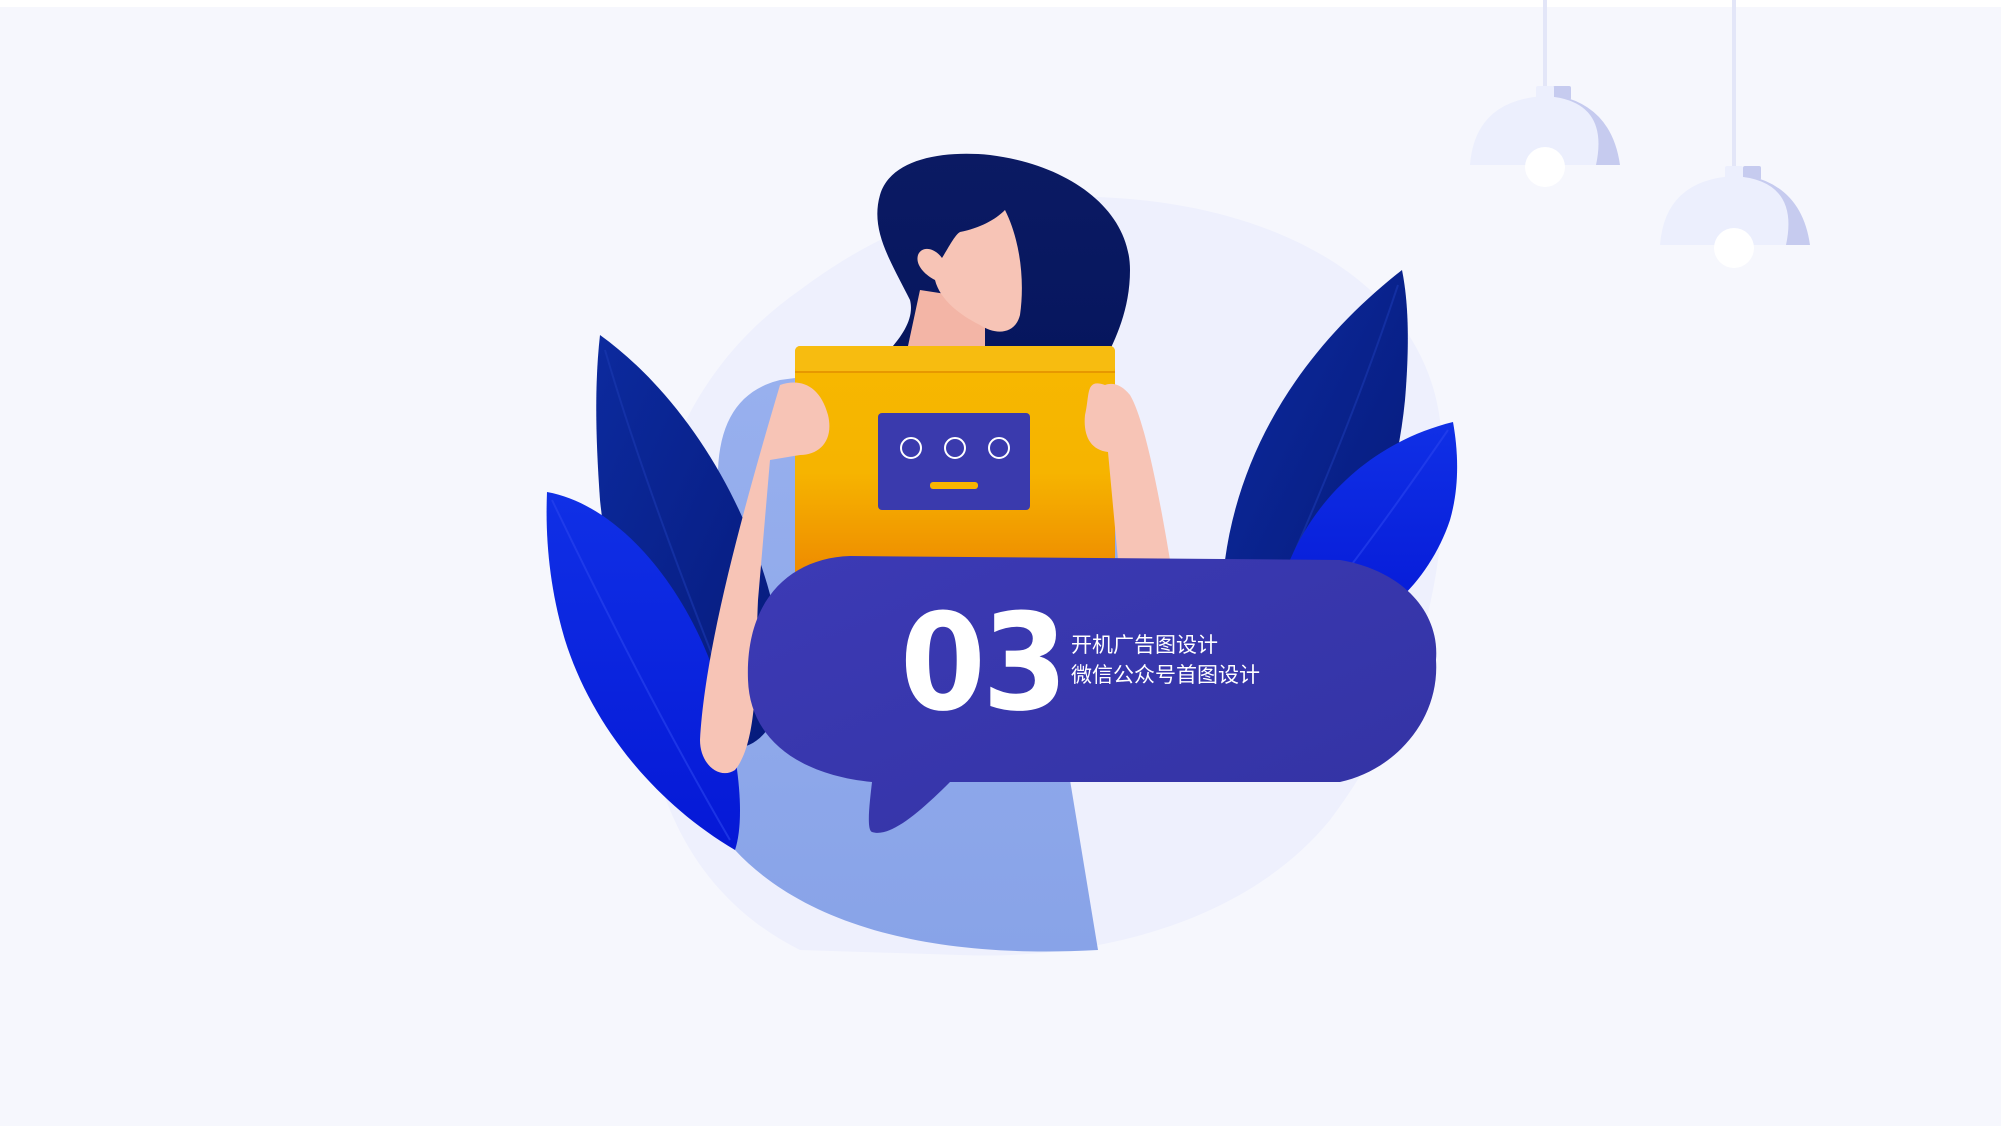 The width and height of the screenshot is (2001, 1126). What do you see at coordinates (1144, 645) in the screenshot?
I see `section-line: 开机广告图设计` at bounding box center [1144, 645].